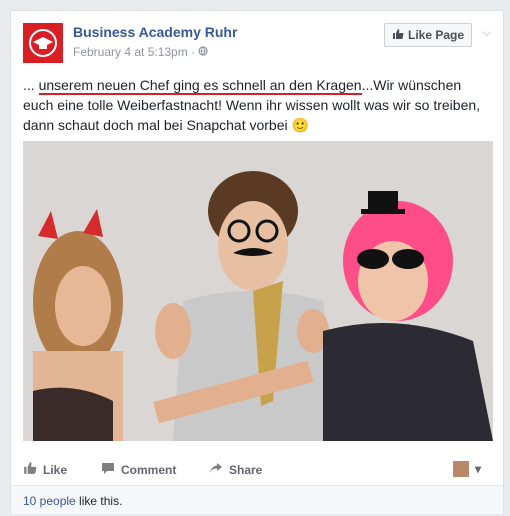  What do you see at coordinates (43, 43) in the screenshot?
I see `page-avatar` at bounding box center [43, 43].